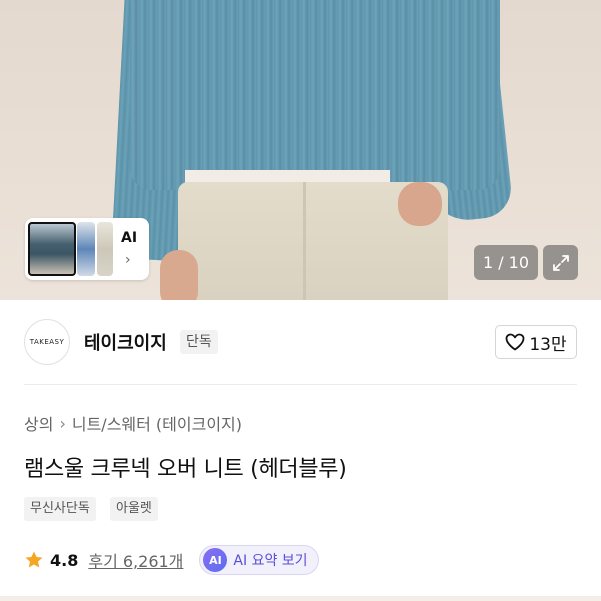 Image resolution: width=601 pixels, height=601 pixels. I want to click on expand-icon, so click(560, 262).